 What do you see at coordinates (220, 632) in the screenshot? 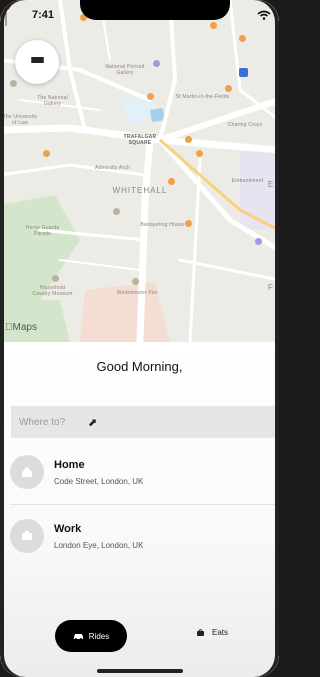
I see `tab-eats-label: Eats` at bounding box center [220, 632].